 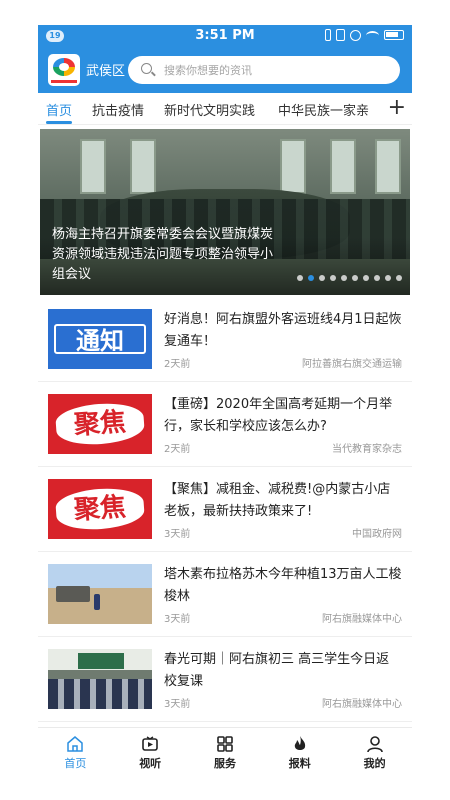 I want to click on search-input, so click(x=274, y=70).